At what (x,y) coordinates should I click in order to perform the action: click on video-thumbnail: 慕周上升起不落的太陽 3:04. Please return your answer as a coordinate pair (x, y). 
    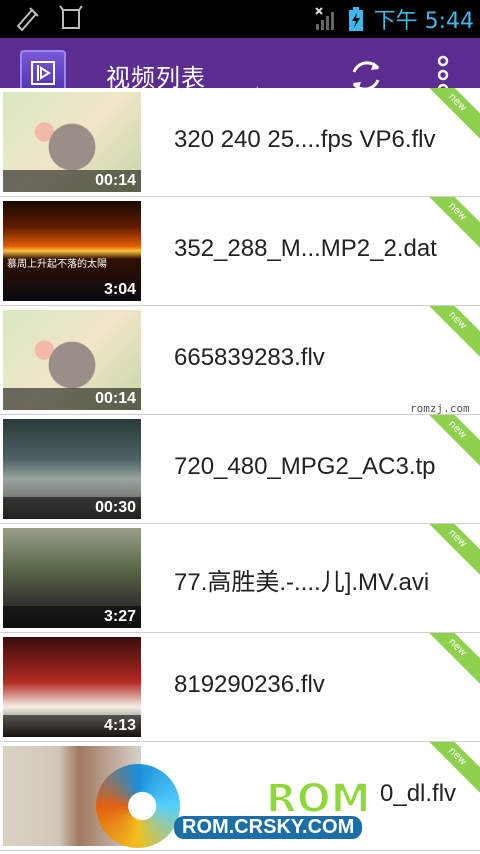
    Looking at the image, I should click on (72, 251).